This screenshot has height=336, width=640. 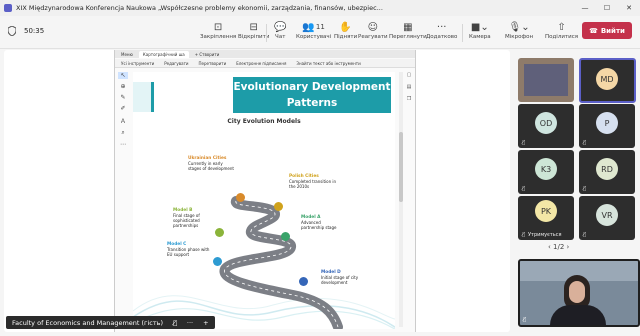 I want to click on model-d-pin, so click(x=303, y=281).